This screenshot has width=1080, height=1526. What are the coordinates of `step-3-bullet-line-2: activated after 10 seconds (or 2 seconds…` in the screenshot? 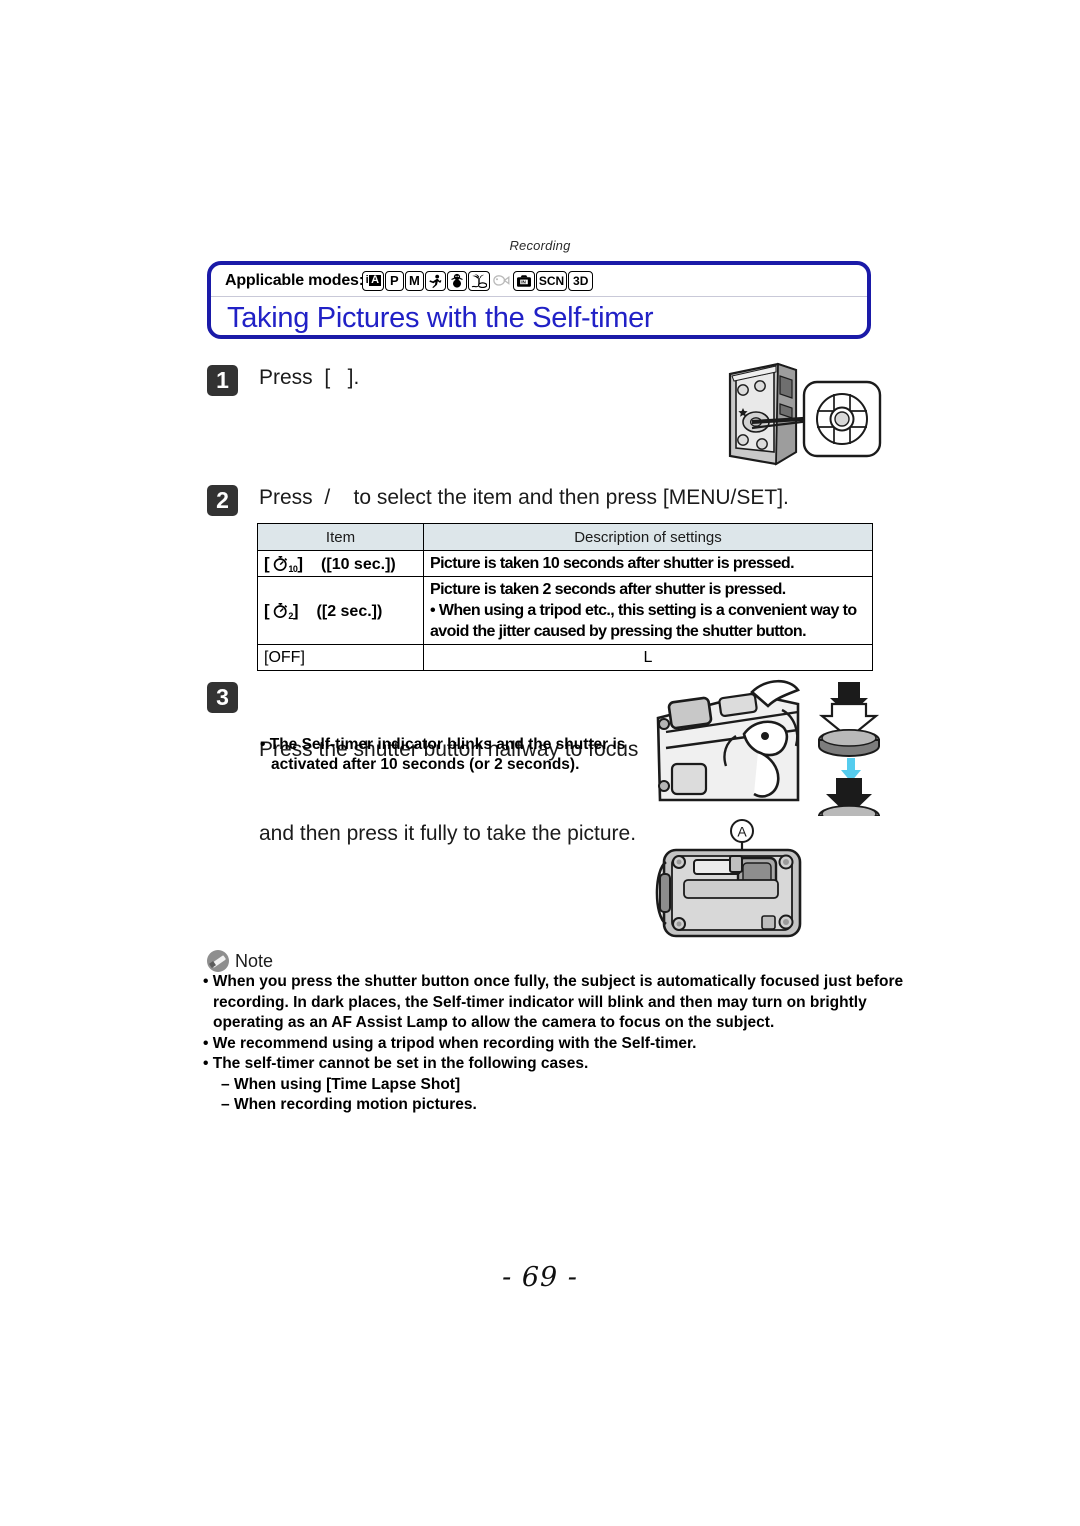 It's located at (425, 764).